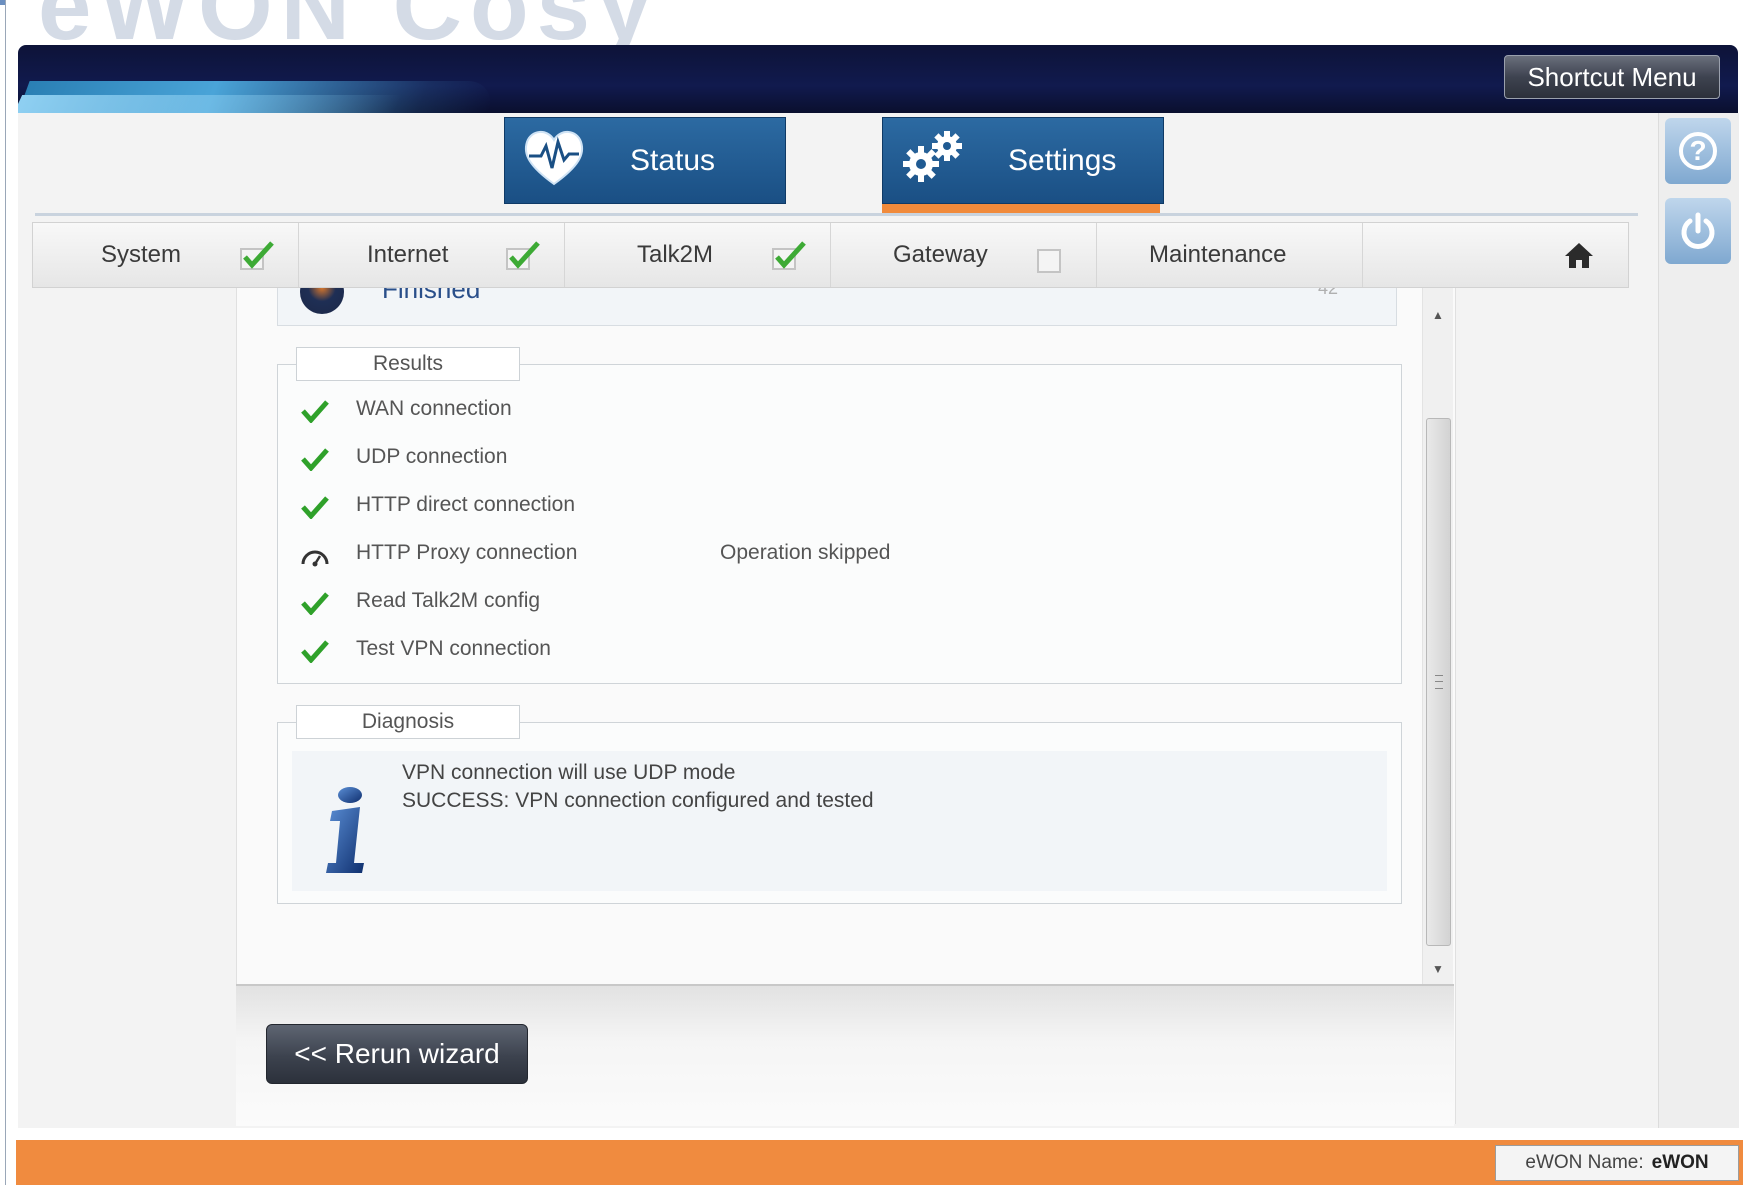 Image resolution: width=1743 pixels, height=1185 pixels. Describe the element at coordinates (397, 1054) in the screenshot. I see `rerun-wizard-button: << Rerun wizard` at that location.